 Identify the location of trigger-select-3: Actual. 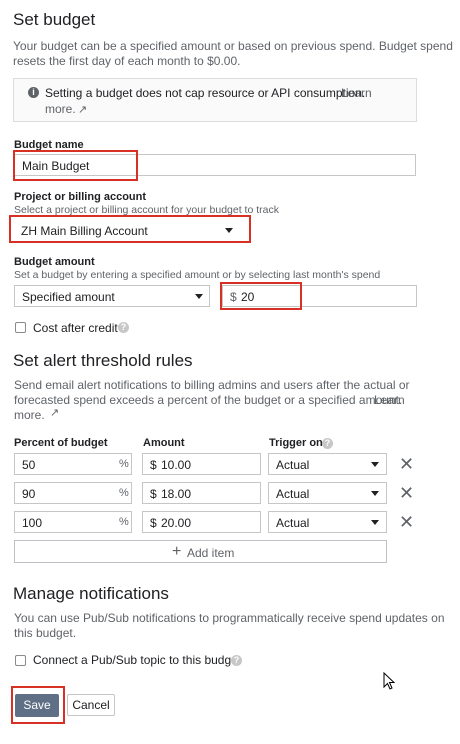
(327, 522).